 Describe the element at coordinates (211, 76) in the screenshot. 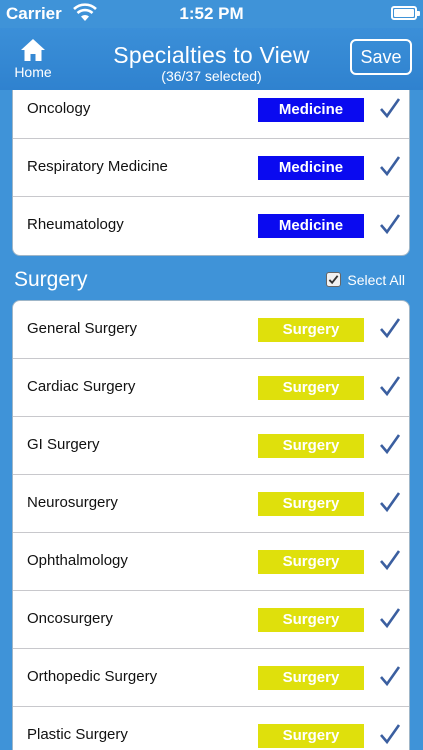

I see `selection-count: (36/37 selected)` at that location.